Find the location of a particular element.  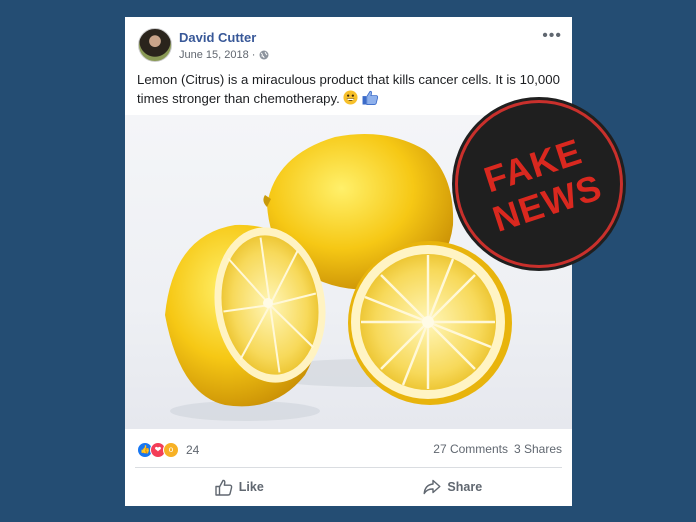

reaction-count: 24 is located at coordinates (193, 450).